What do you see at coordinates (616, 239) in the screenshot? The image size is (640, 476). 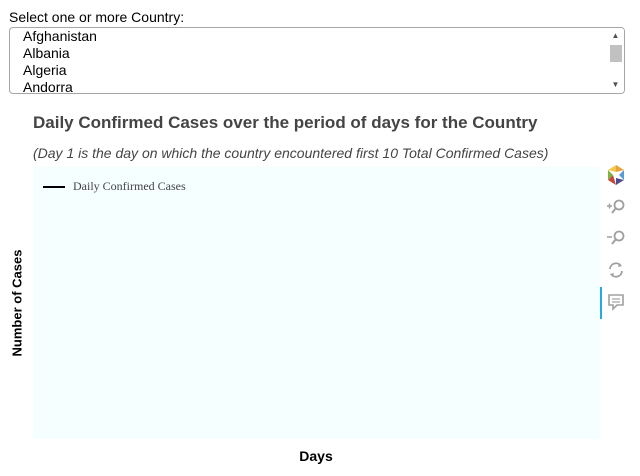 I see `zoom-out-icon` at bounding box center [616, 239].